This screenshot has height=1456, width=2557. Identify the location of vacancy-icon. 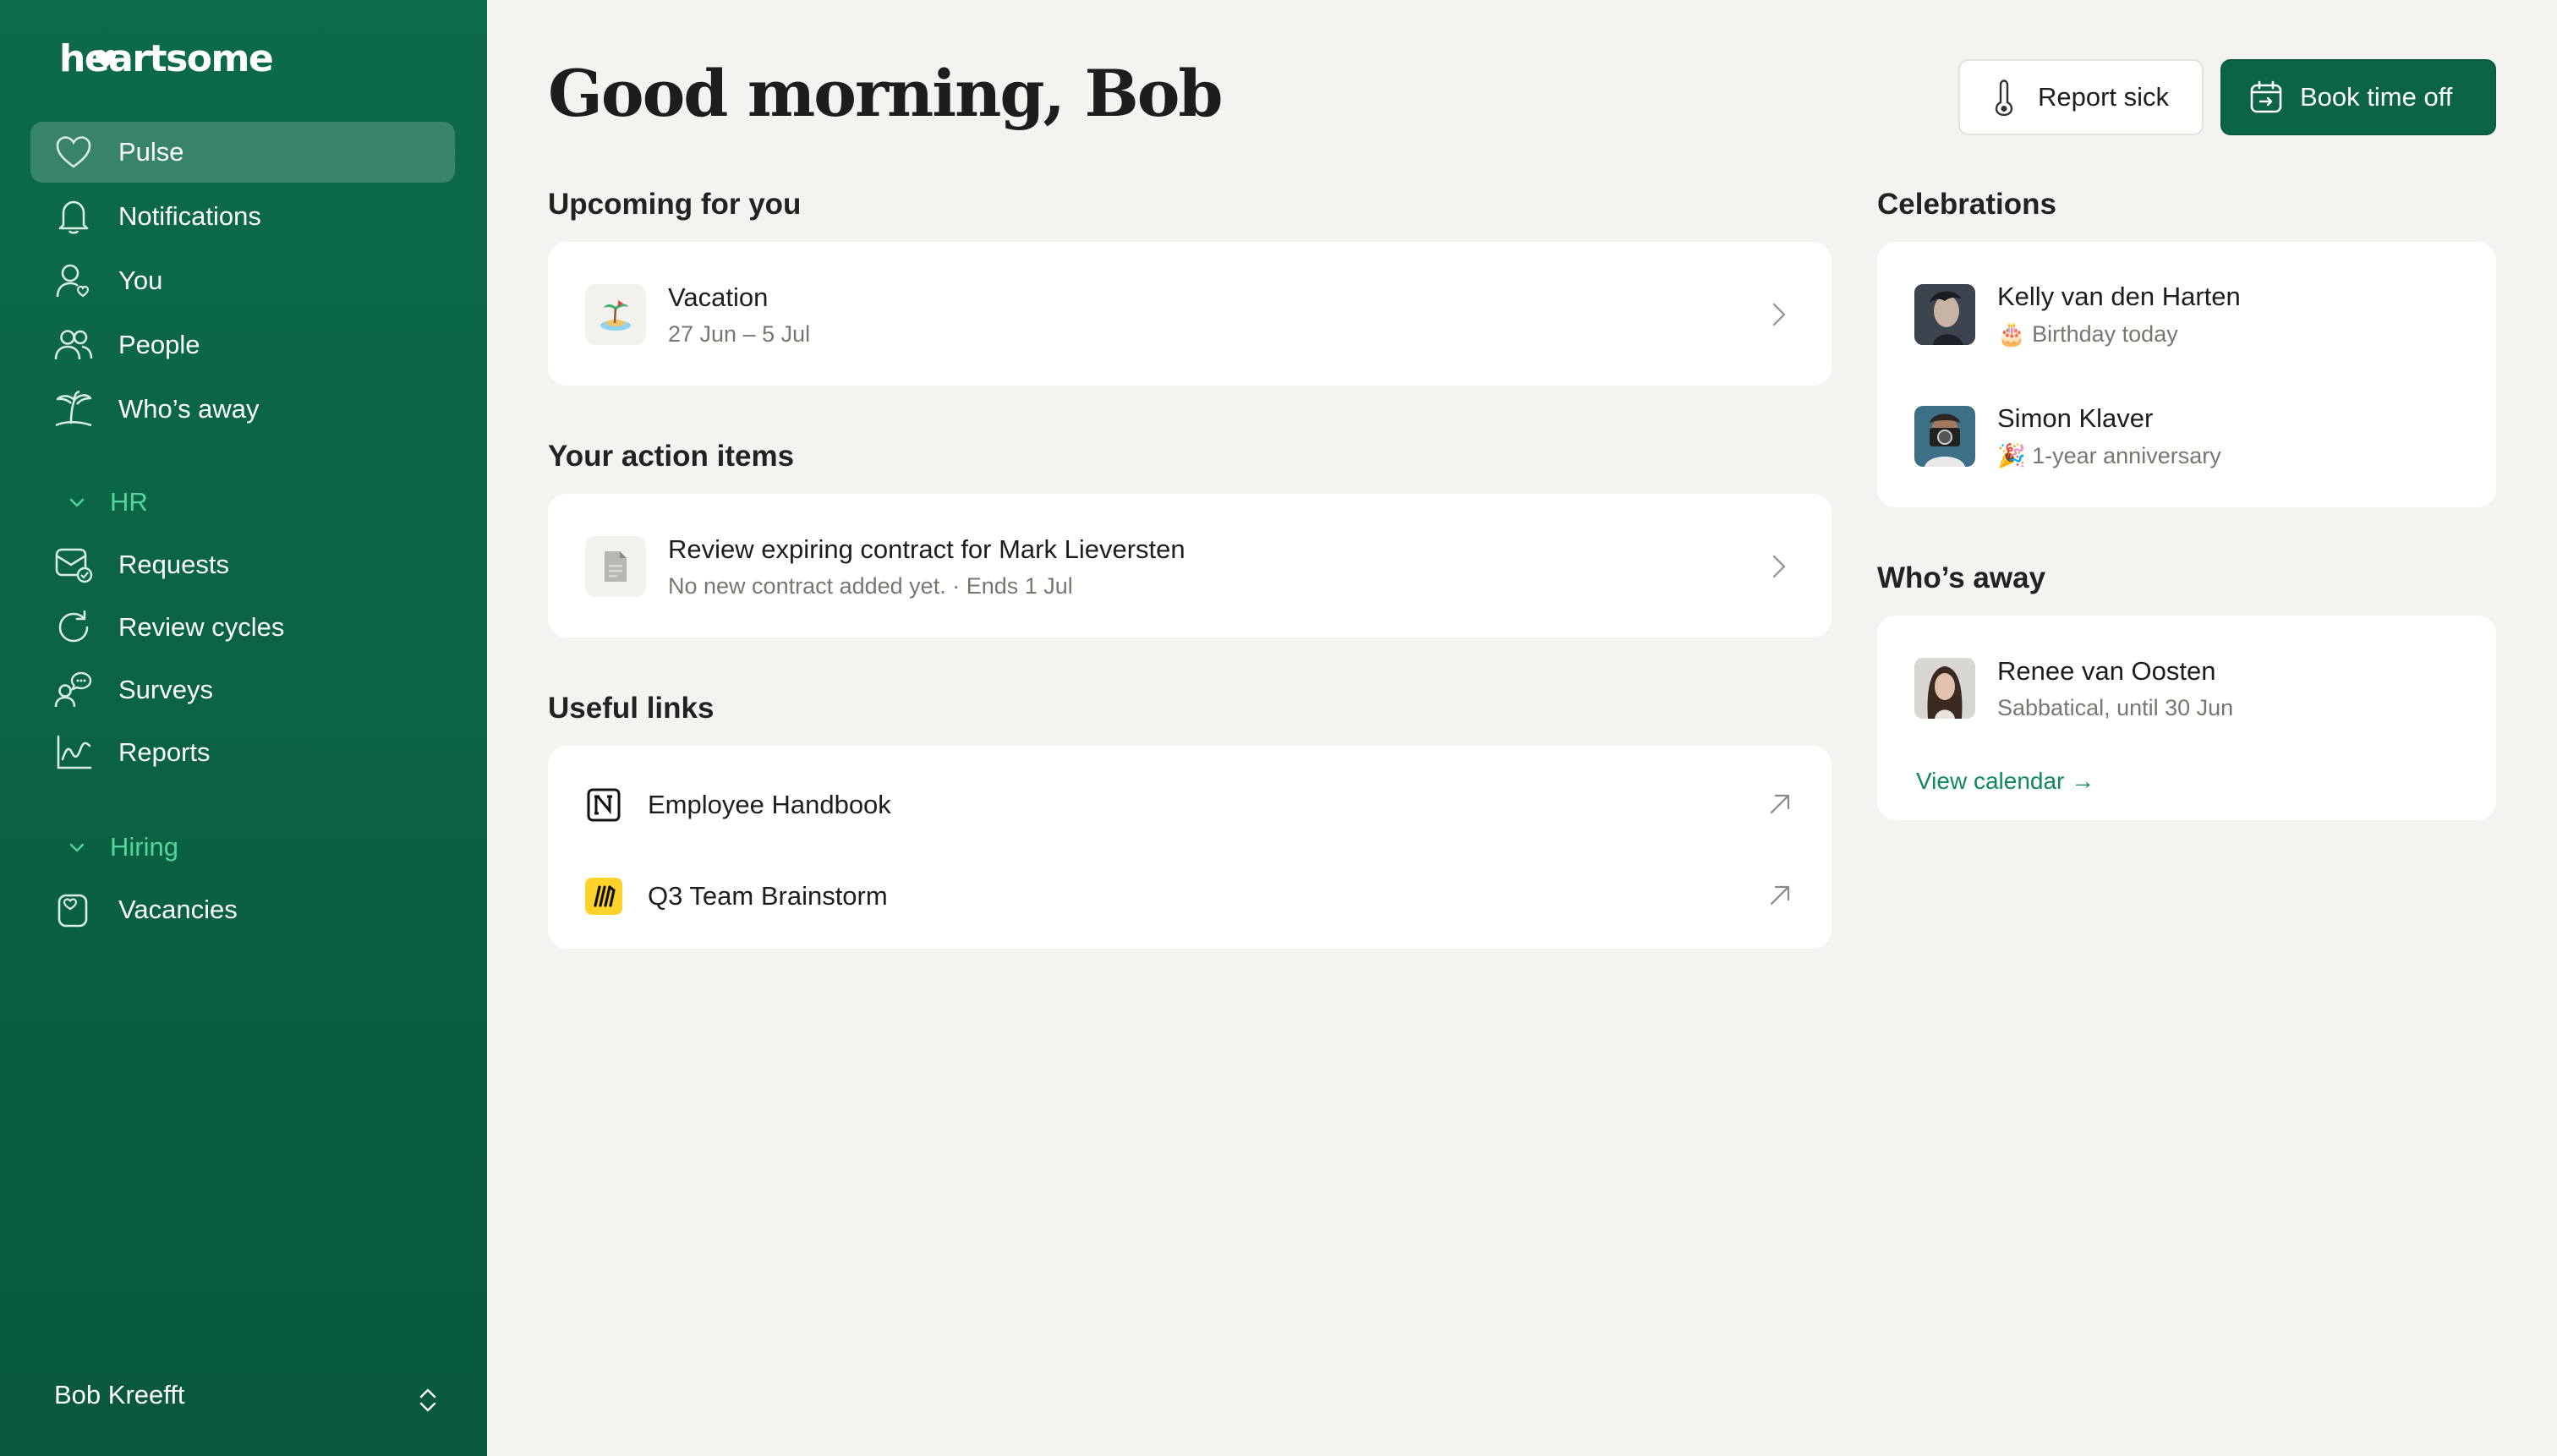
(73, 909).